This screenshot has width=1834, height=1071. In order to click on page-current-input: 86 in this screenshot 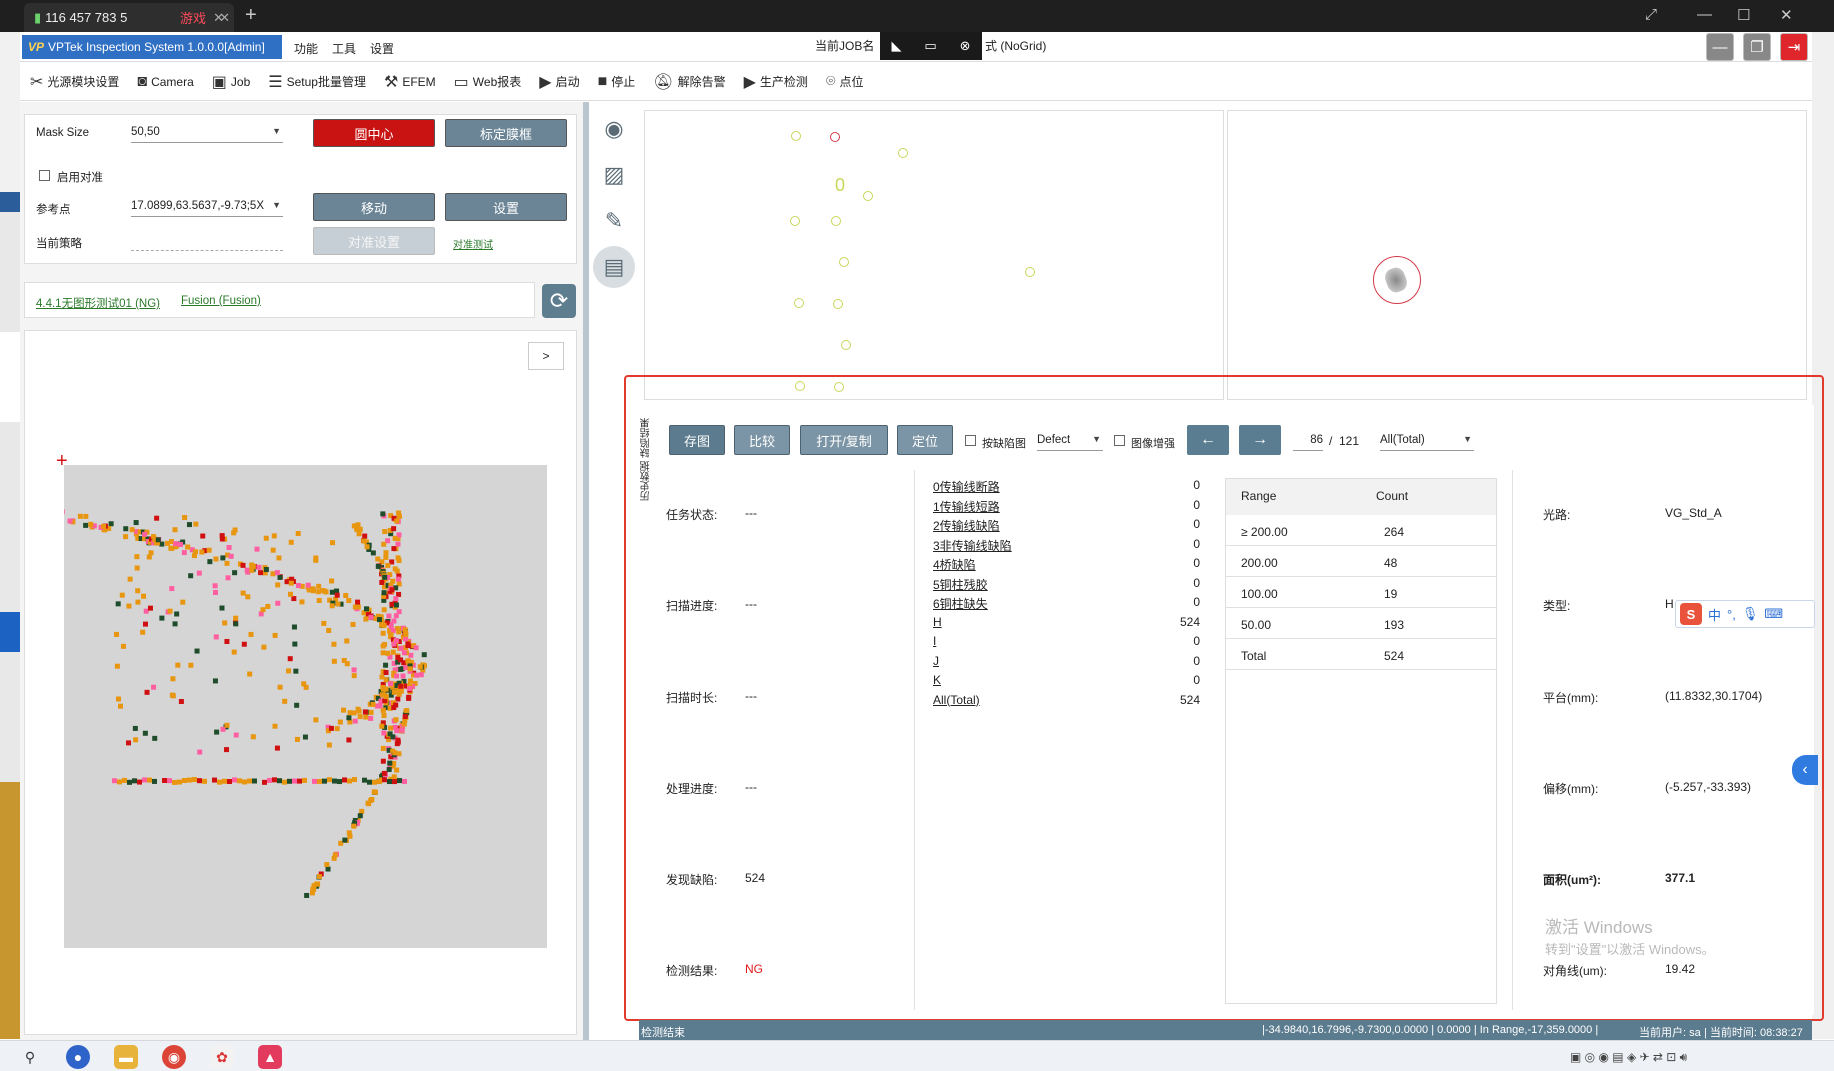, I will do `click(1308, 441)`.